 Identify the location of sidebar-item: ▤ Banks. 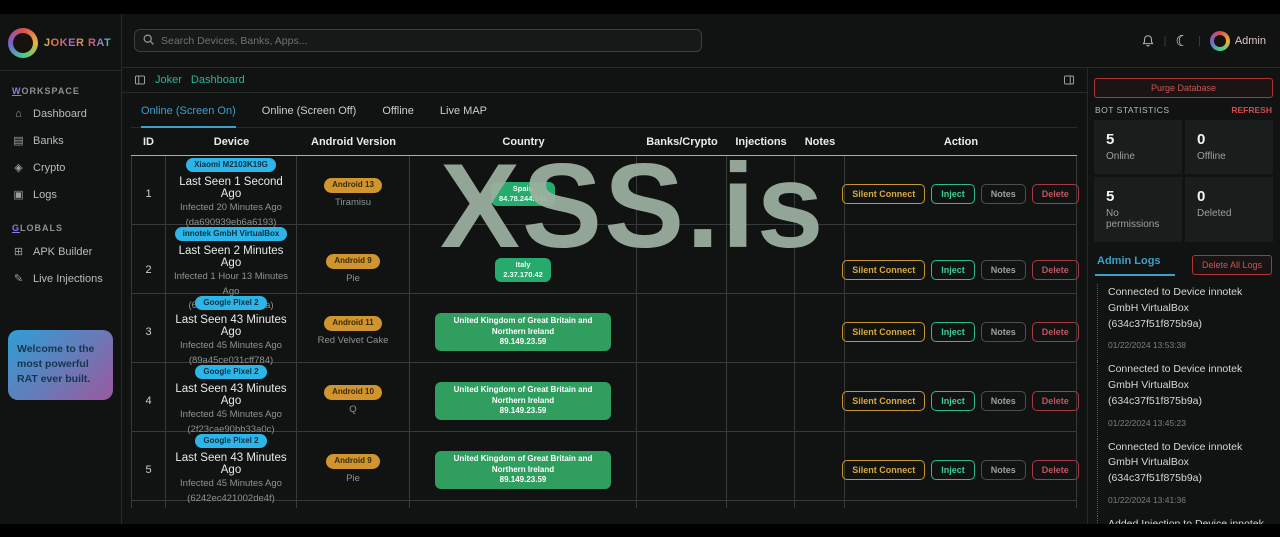
(60, 140).